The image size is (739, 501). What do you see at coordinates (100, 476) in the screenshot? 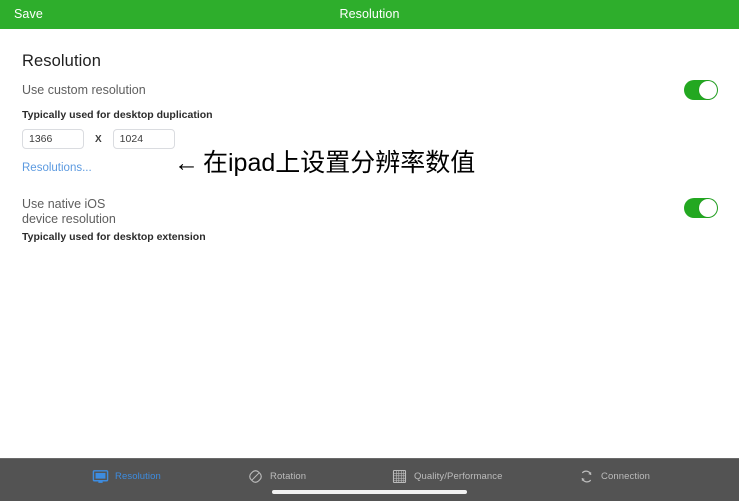
I see `monitor-icon` at bounding box center [100, 476].